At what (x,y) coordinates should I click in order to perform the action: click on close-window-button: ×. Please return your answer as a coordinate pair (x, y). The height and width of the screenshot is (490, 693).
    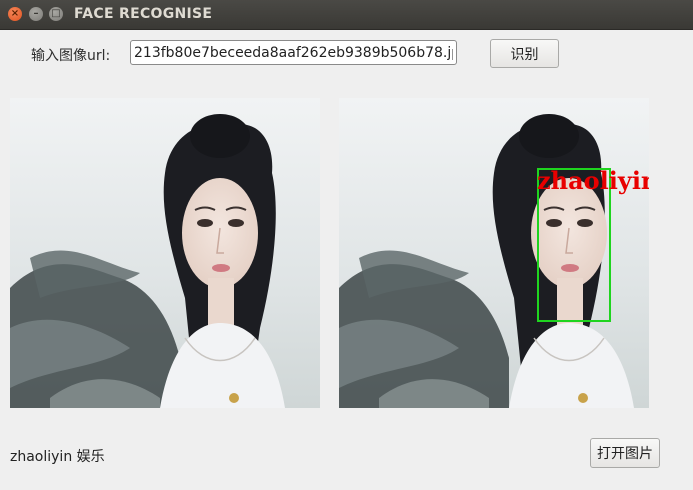
    Looking at the image, I should click on (15, 14).